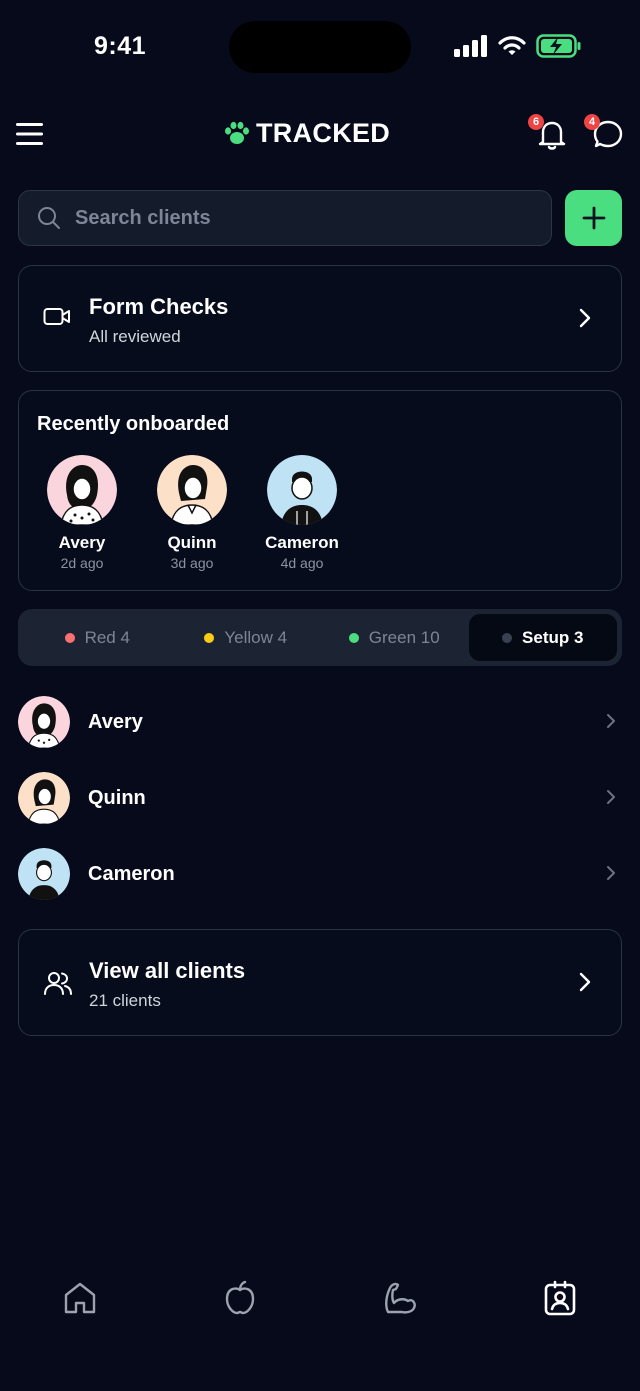 Image resolution: width=640 pixels, height=1391 pixels. What do you see at coordinates (120, 46) in the screenshot?
I see `status-time: 9:41` at bounding box center [120, 46].